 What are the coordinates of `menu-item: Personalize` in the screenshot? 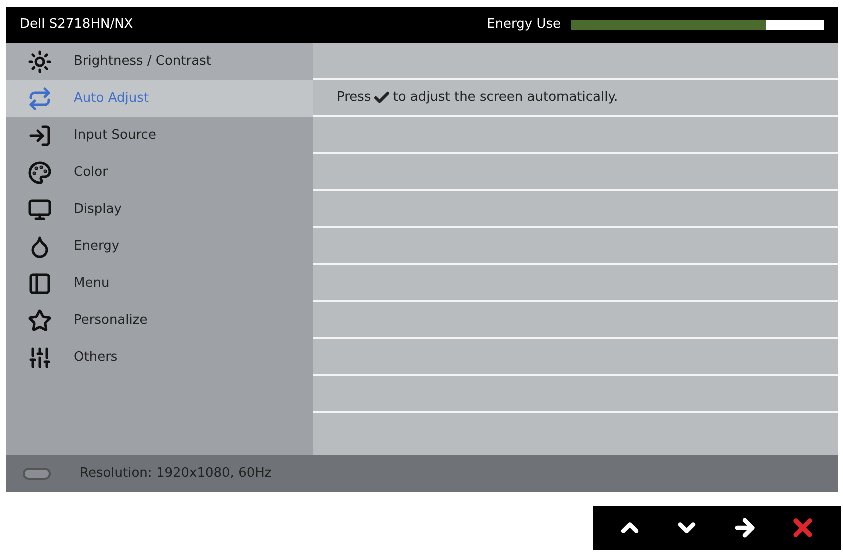 It's located at (159, 320).